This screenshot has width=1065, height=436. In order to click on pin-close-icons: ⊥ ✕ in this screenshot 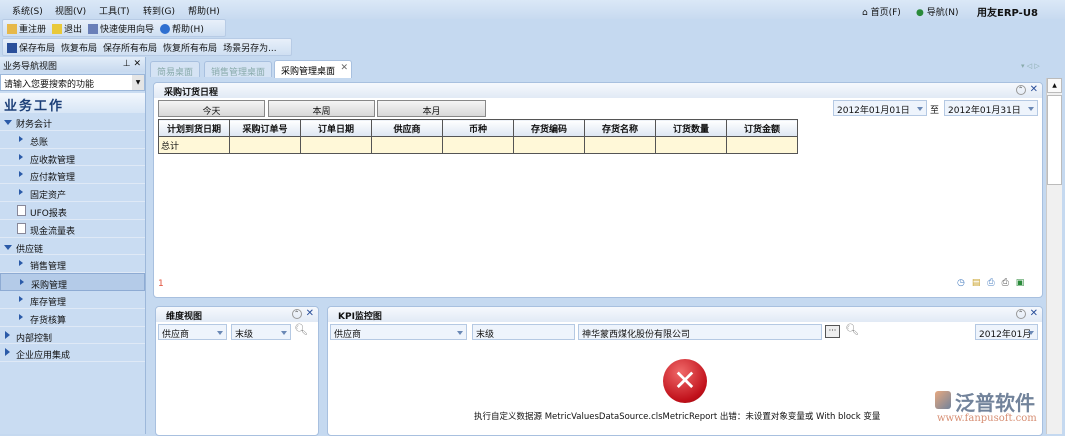, I will do `click(132, 64)`.